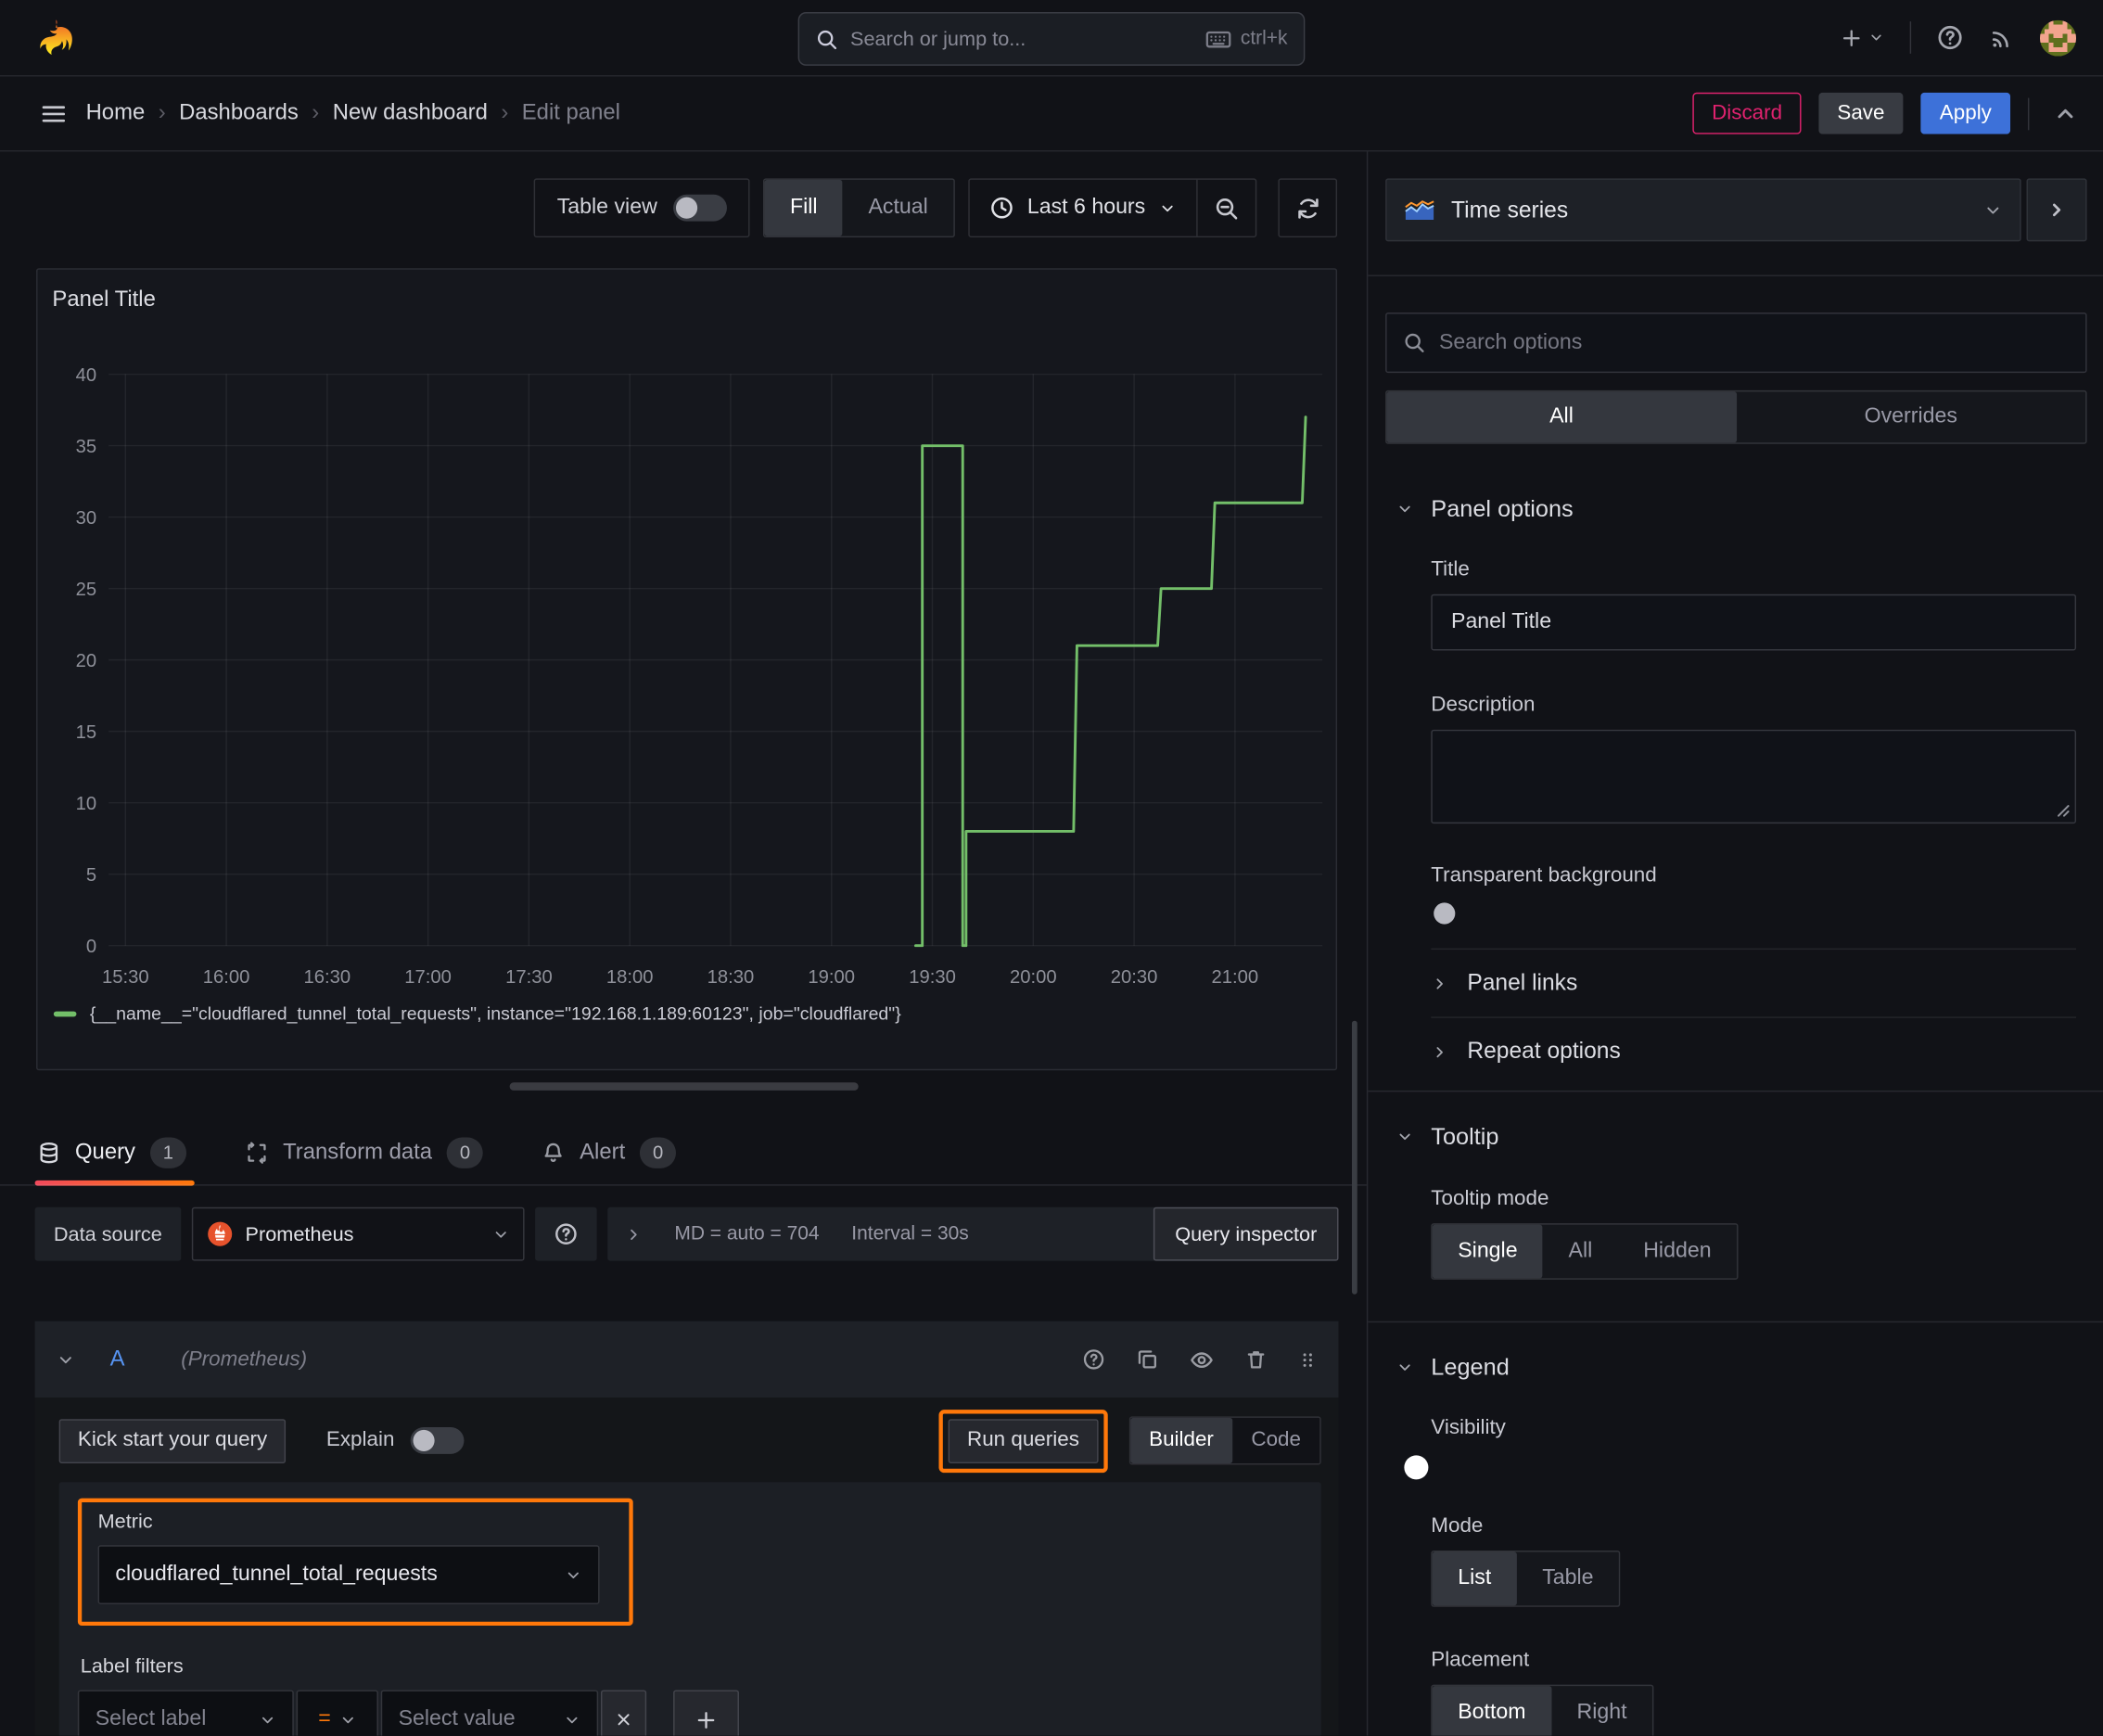 The width and height of the screenshot is (2103, 1736). I want to click on tab-query: Query 1, so click(114, 1154).